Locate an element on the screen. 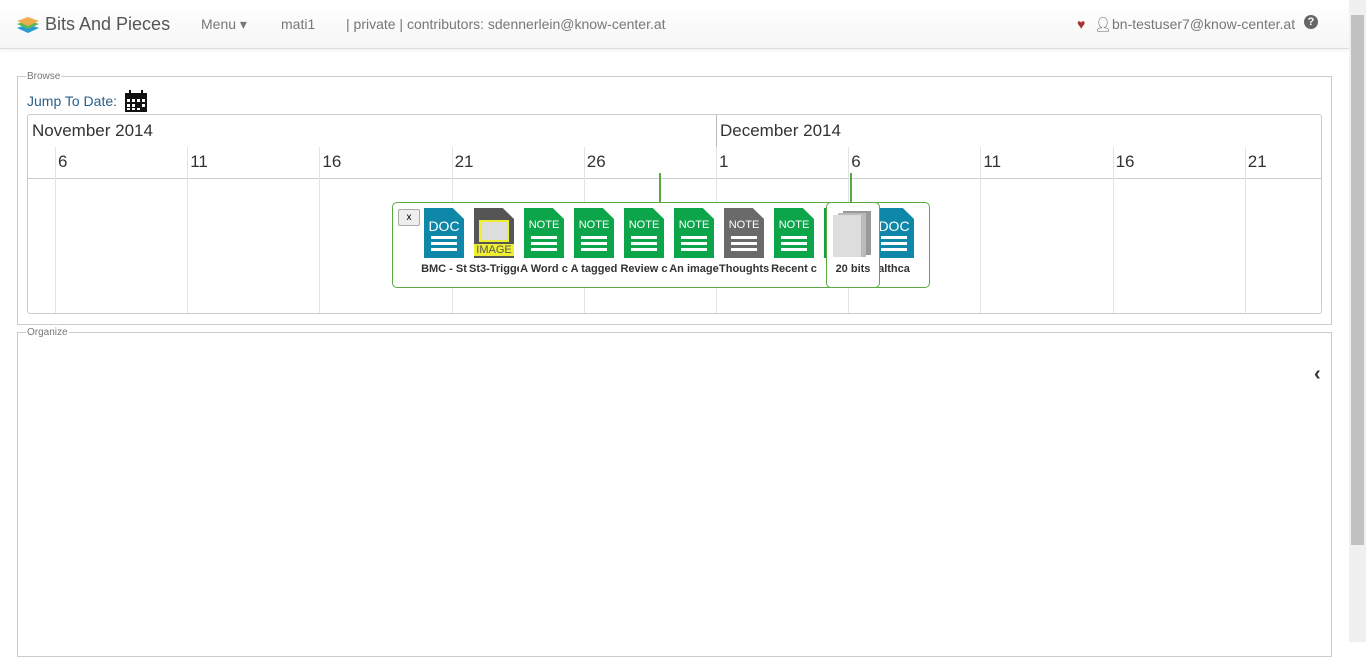 The image size is (1366, 657). bit-item: NOTE A tagged is located at coordinates (594, 241).